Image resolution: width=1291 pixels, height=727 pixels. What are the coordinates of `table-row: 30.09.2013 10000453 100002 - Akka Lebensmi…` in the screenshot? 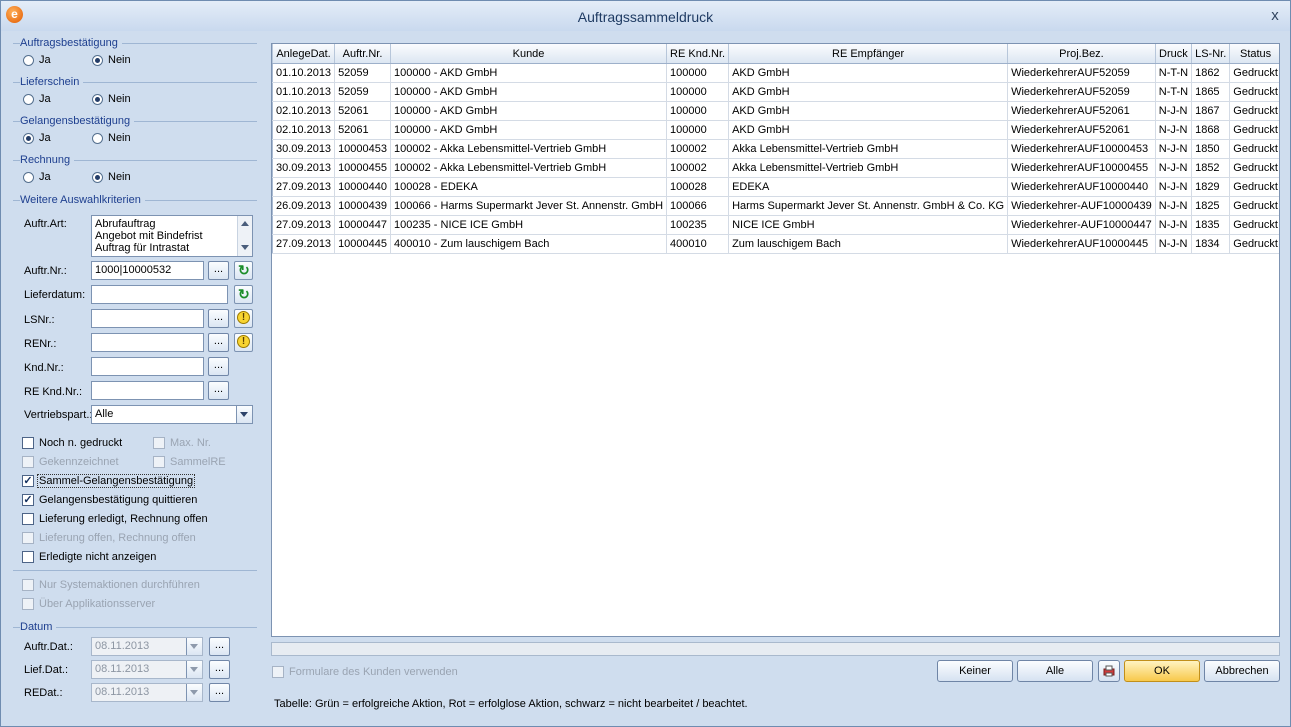 It's located at (775, 149).